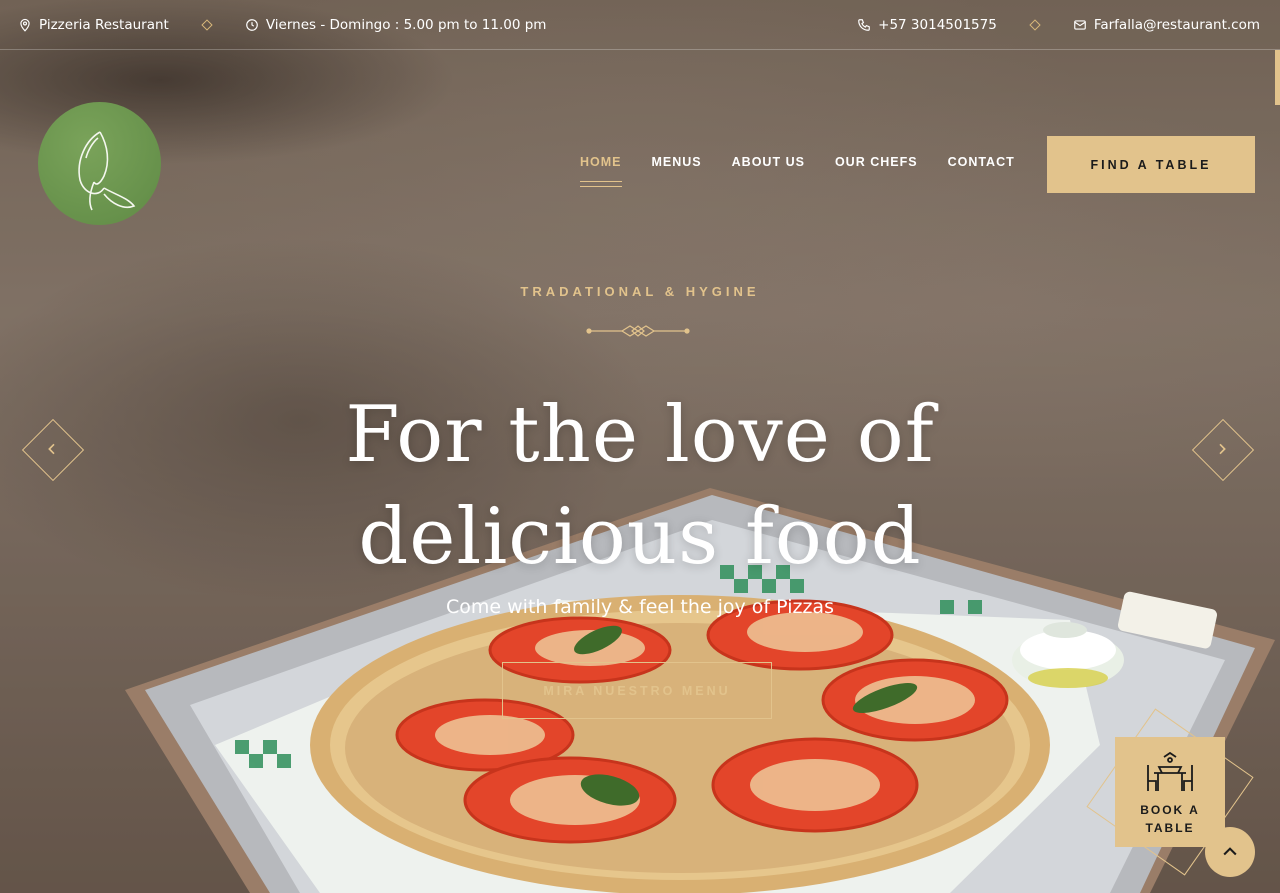 The height and width of the screenshot is (893, 1280). I want to click on book-a-table-widget: BOOK A TABLE, so click(1170, 792).